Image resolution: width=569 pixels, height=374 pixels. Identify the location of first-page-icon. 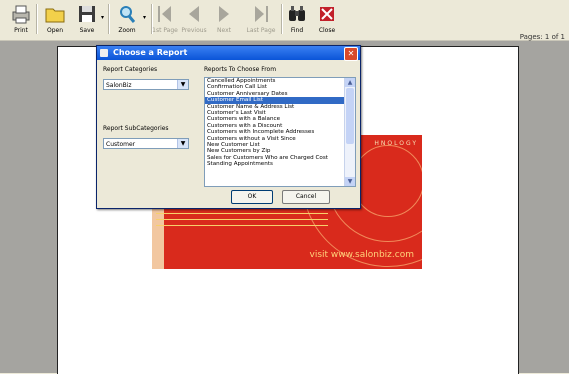
(165, 14).